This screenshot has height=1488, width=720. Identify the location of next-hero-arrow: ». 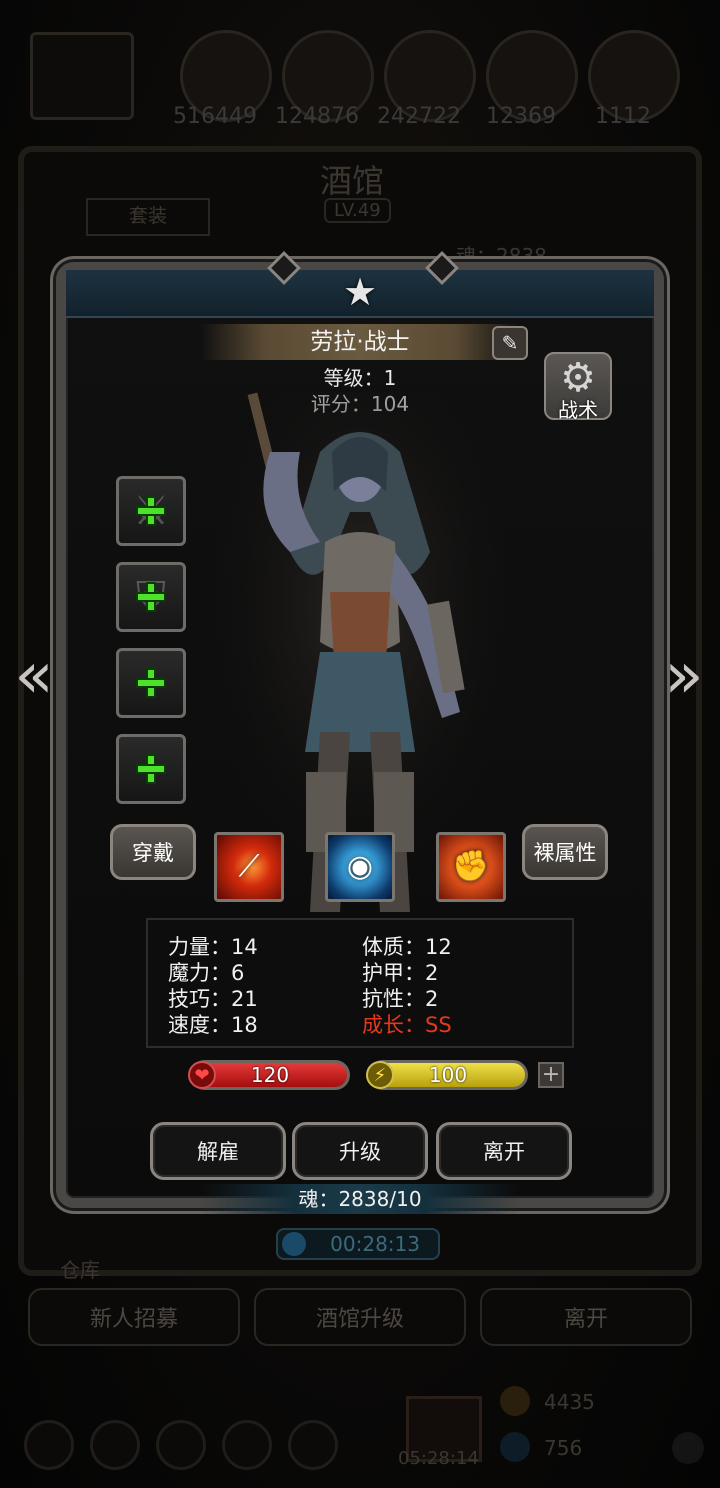
(684, 676).